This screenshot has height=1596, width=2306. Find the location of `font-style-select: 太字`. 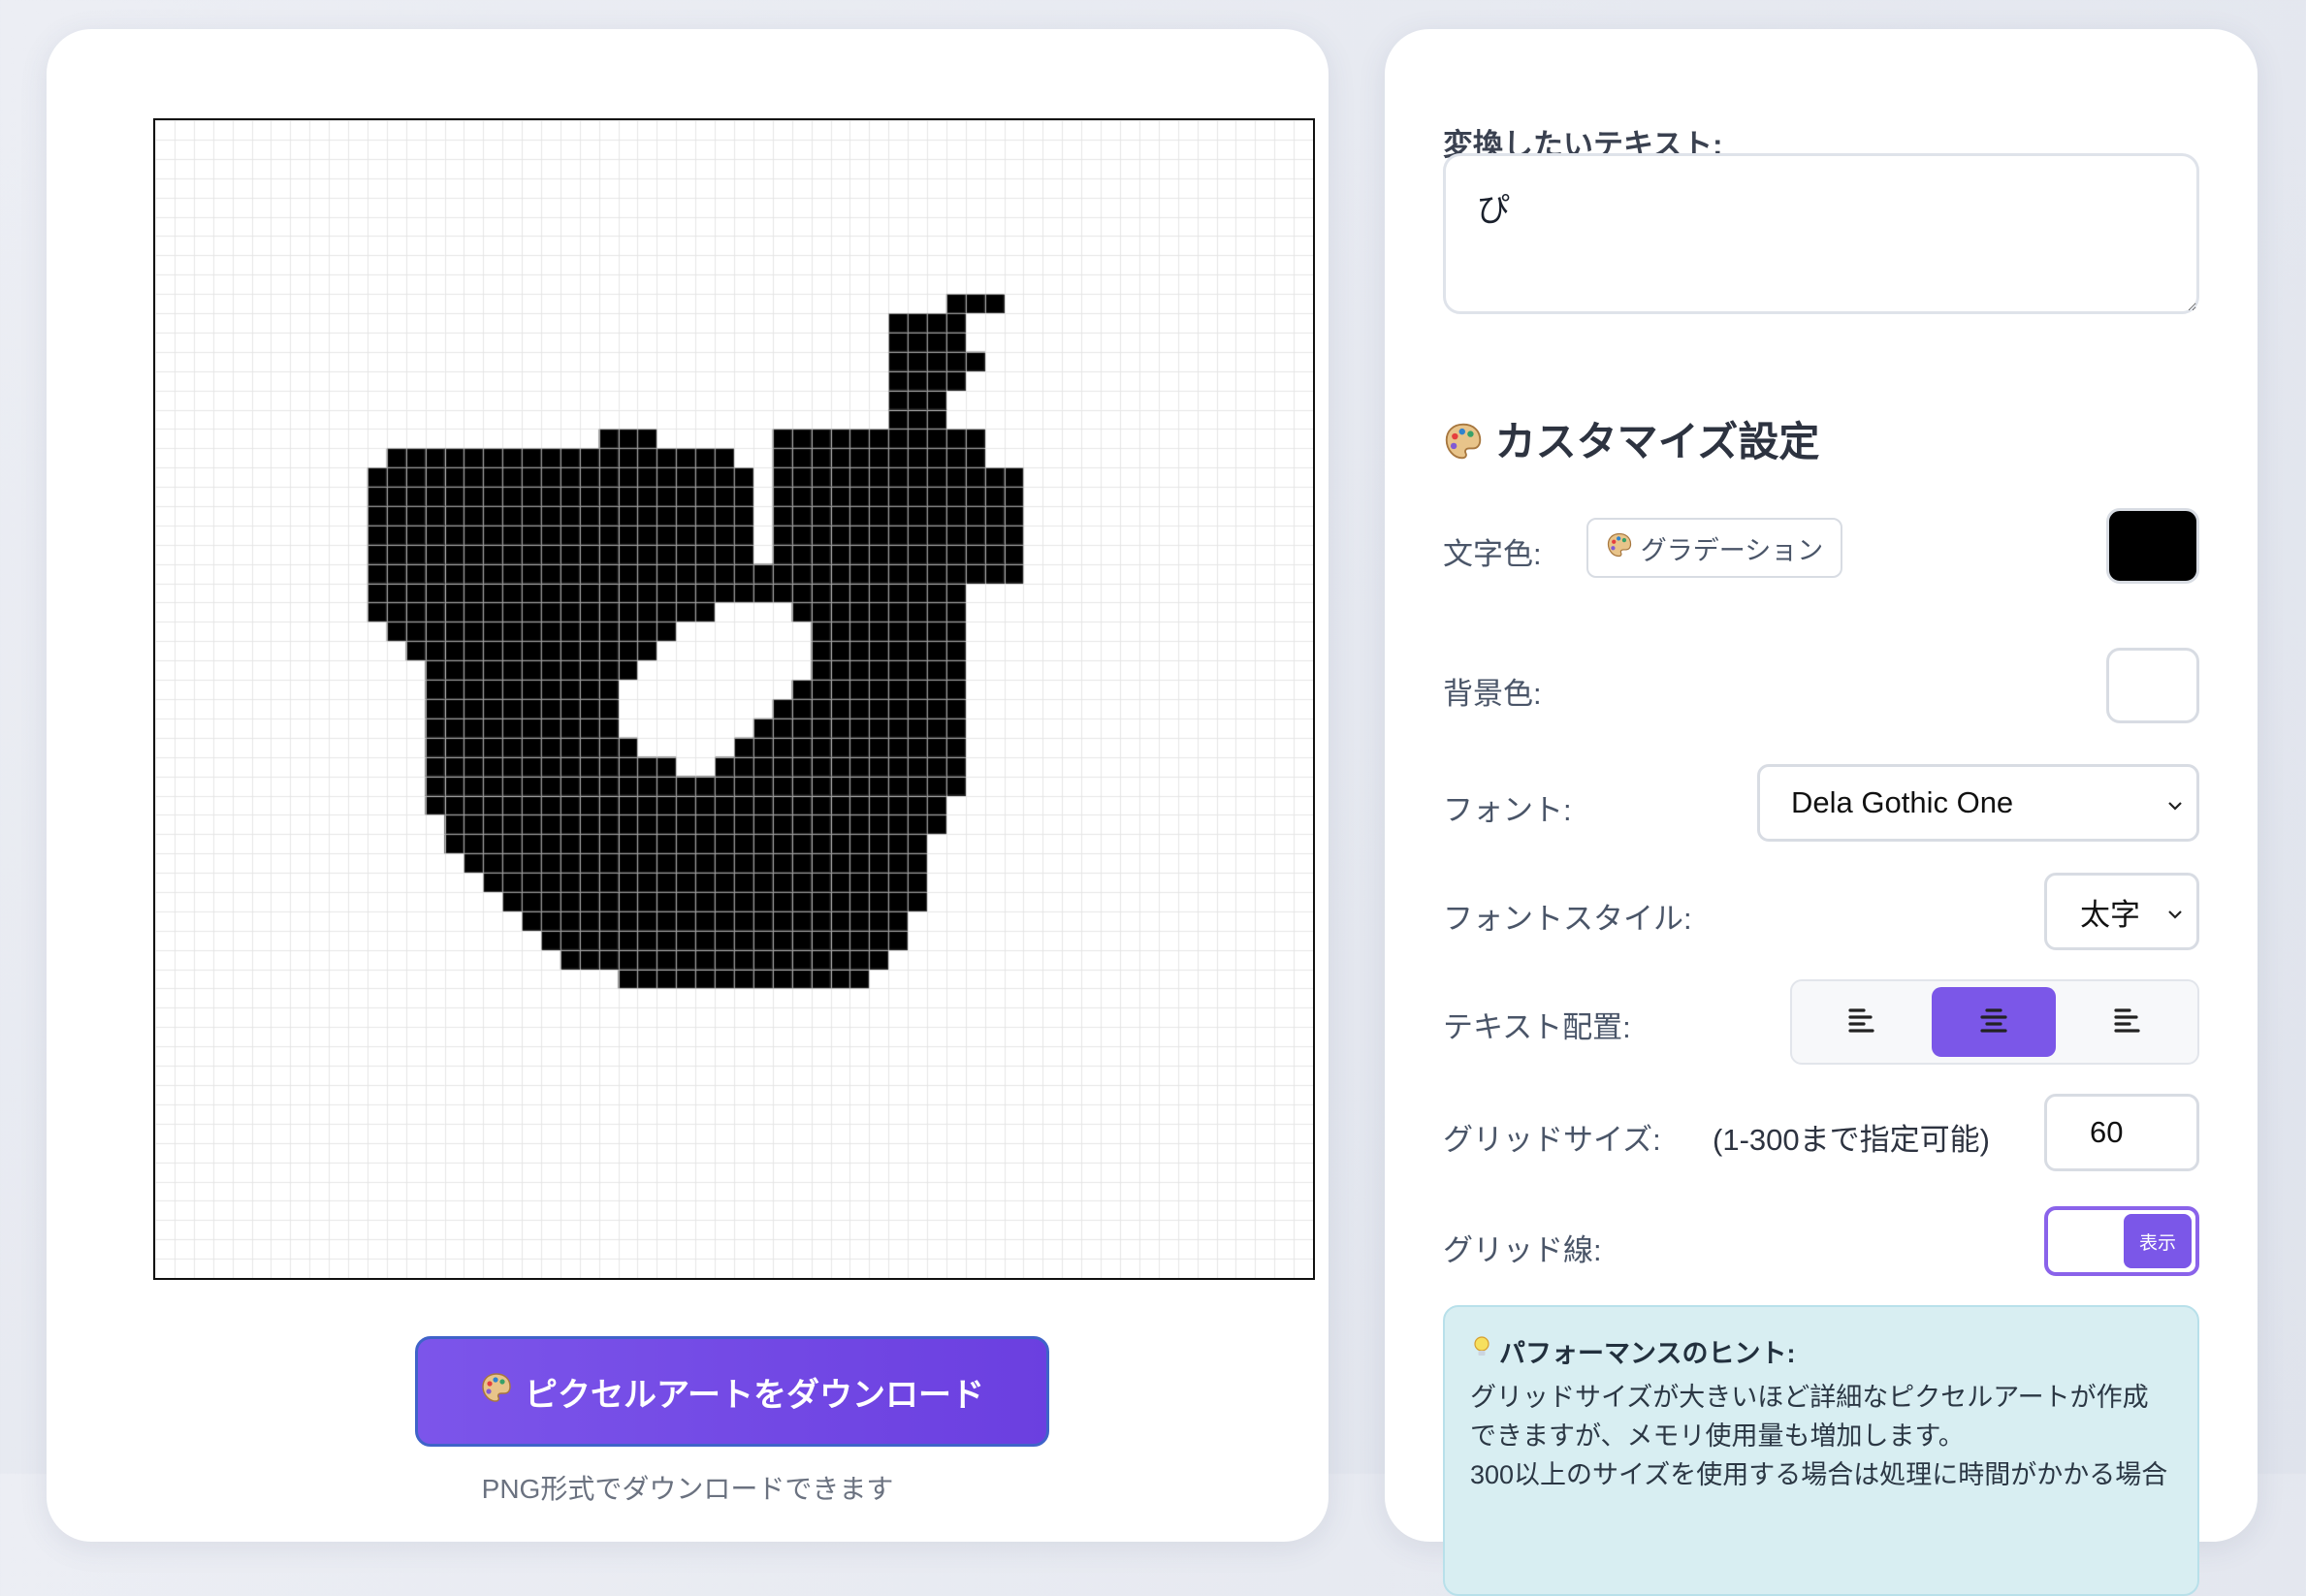

font-style-select: 太字 is located at coordinates (2121, 911).